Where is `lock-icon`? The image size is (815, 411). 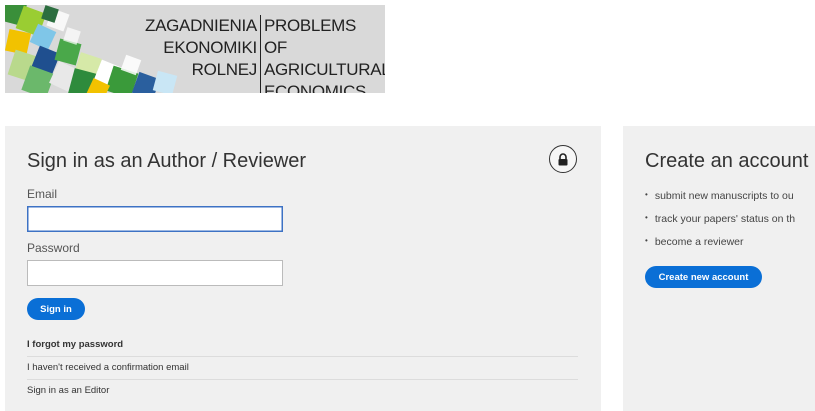
lock-icon is located at coordinates (563, 158).